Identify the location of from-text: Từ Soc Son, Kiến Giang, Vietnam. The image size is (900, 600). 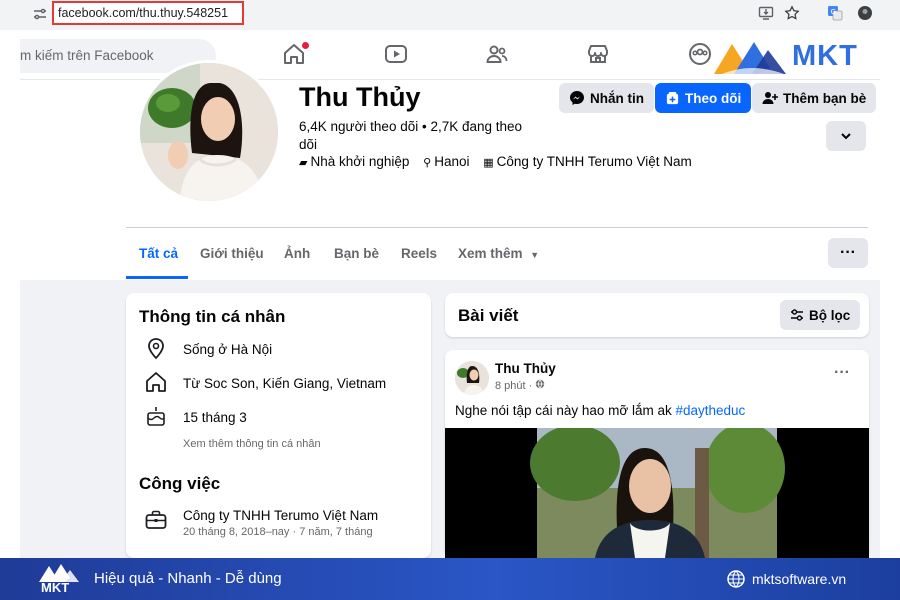
(285, 383).